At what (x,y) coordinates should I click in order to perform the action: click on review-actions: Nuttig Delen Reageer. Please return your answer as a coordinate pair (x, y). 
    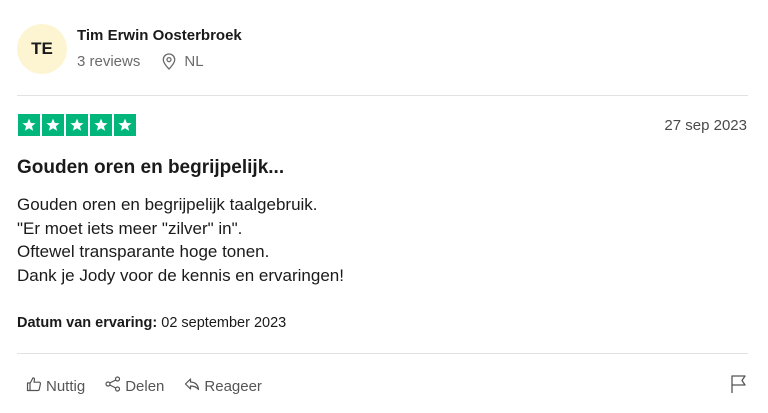
    Looking at the image, I should click on (144, 386).